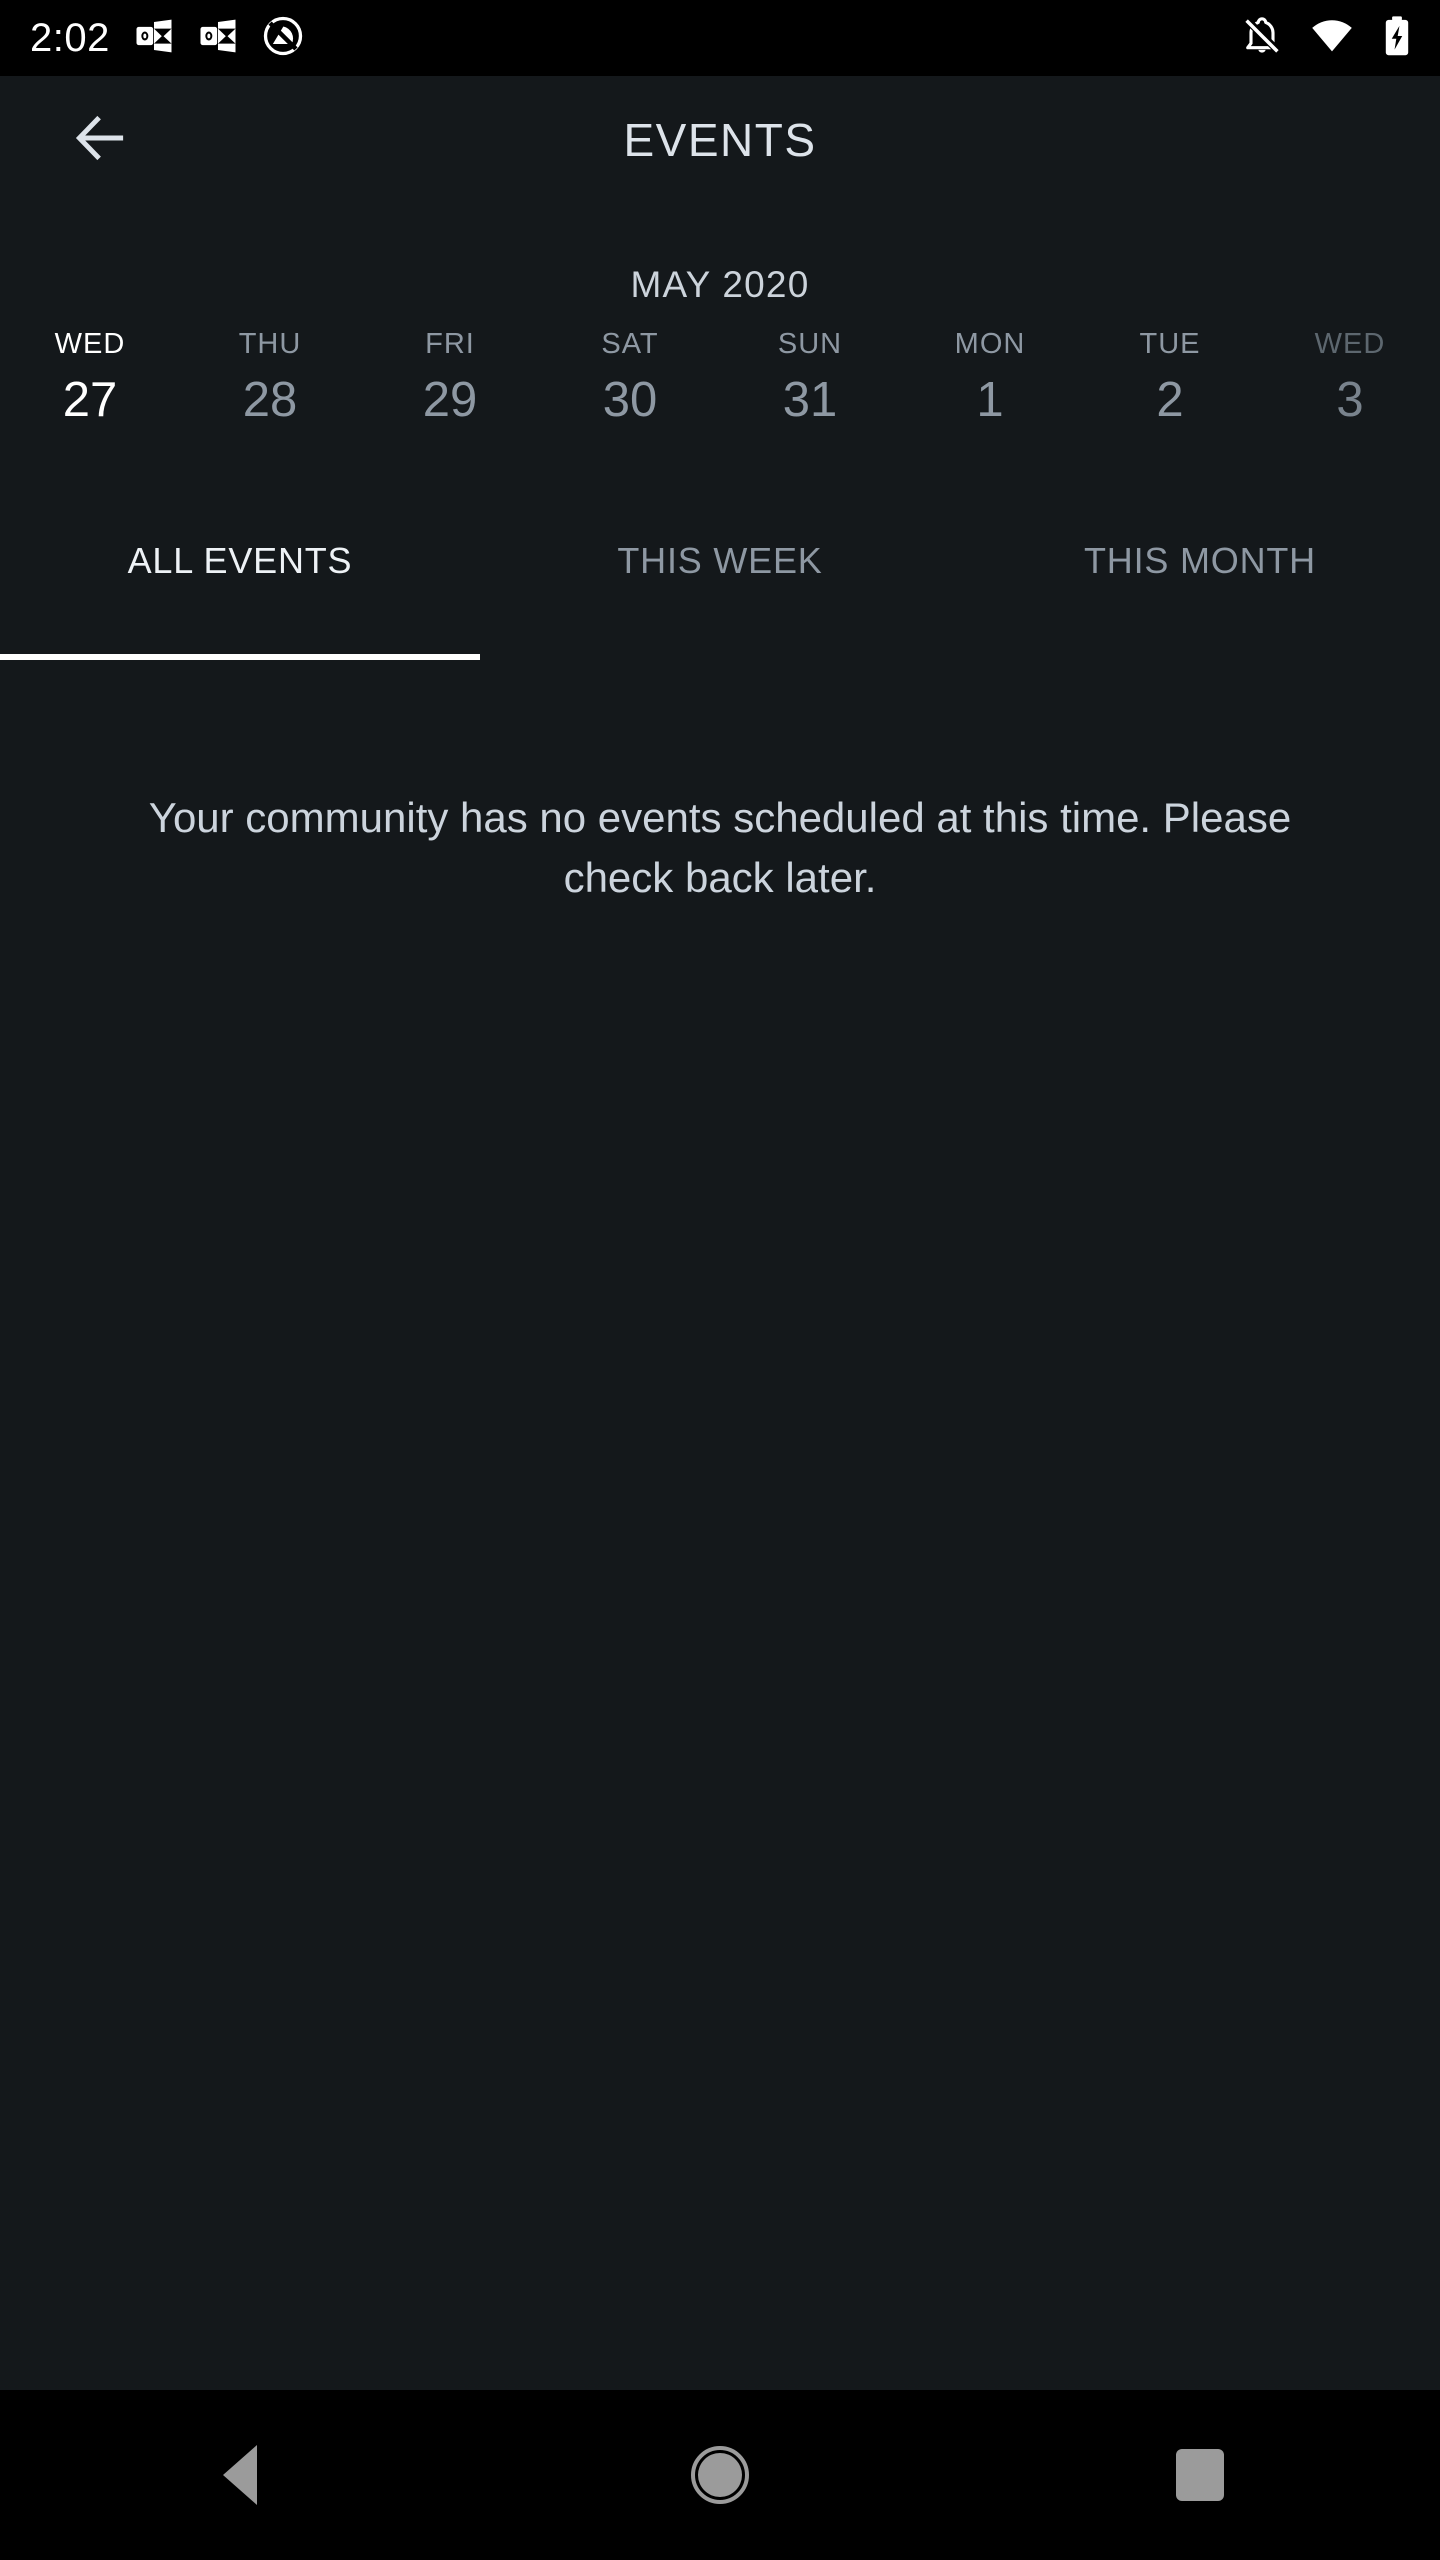  I want to click on calendar-day-cell: THU 28, so click(270, 403).